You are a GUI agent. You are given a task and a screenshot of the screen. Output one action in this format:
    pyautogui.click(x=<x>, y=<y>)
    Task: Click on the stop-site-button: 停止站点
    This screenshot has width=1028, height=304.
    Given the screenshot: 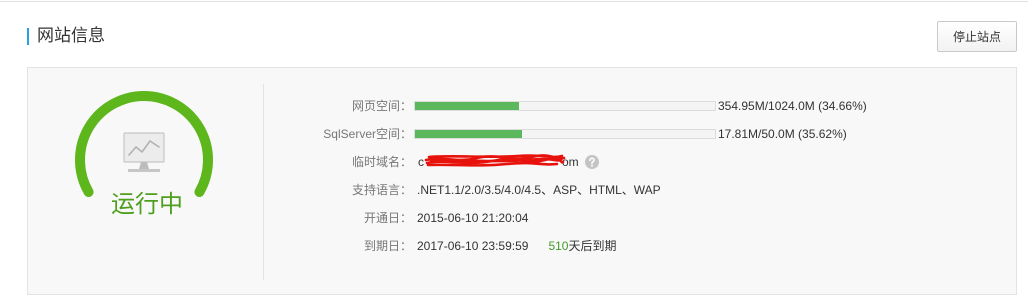 What is the action you would take?
    pyautogui.click(x=977, y=36)
    